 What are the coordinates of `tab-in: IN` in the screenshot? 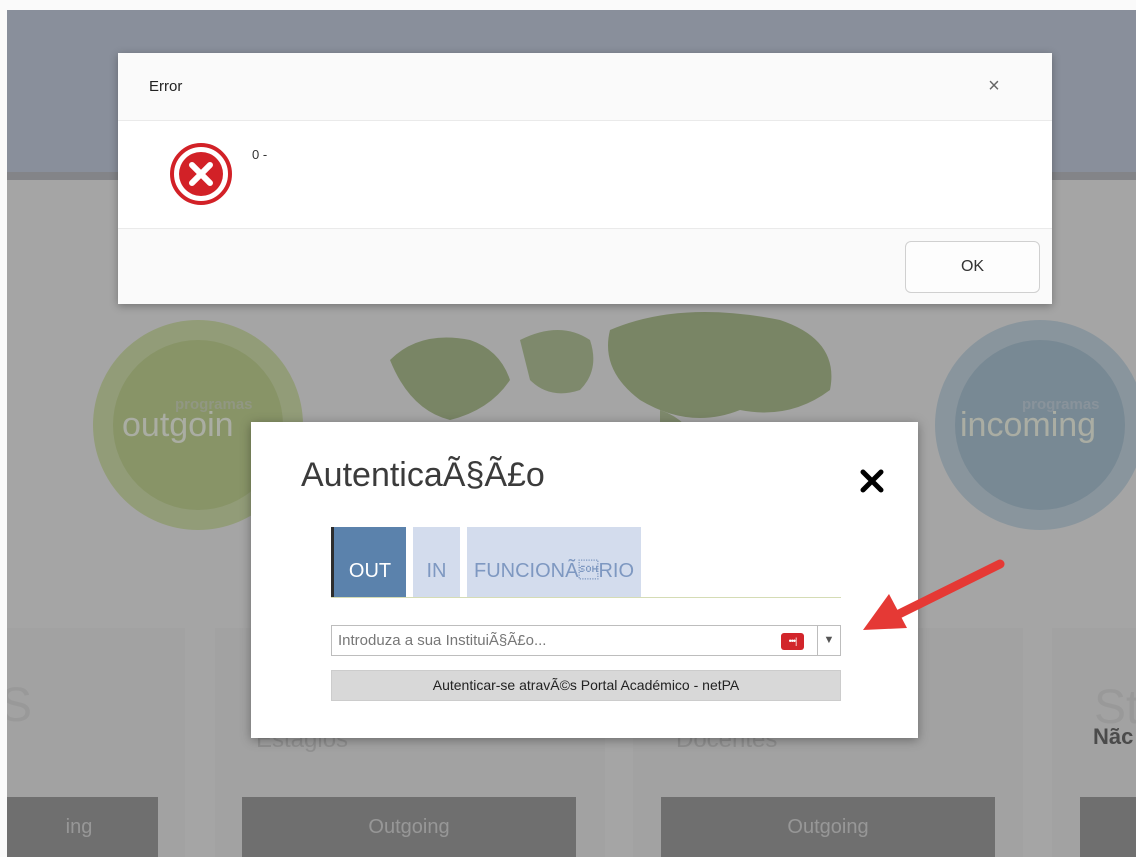 It's located at (436, 562).